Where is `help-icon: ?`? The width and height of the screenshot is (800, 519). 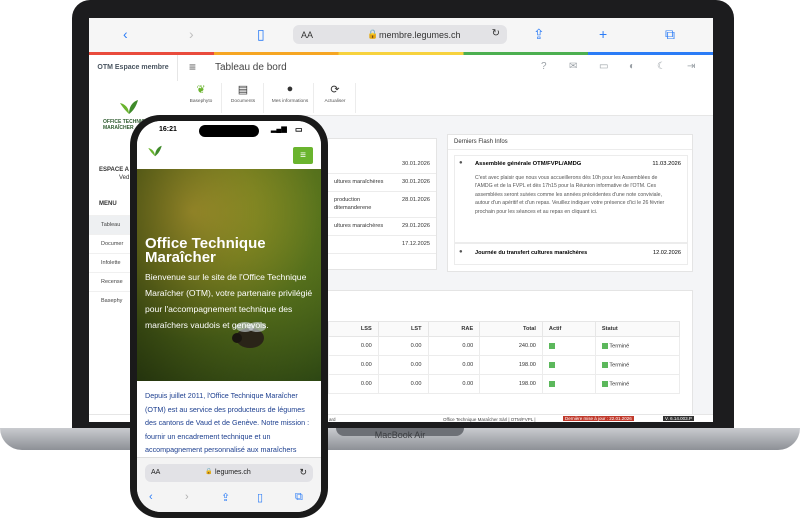
help-icon: ? is located at coordinates (544, 66).